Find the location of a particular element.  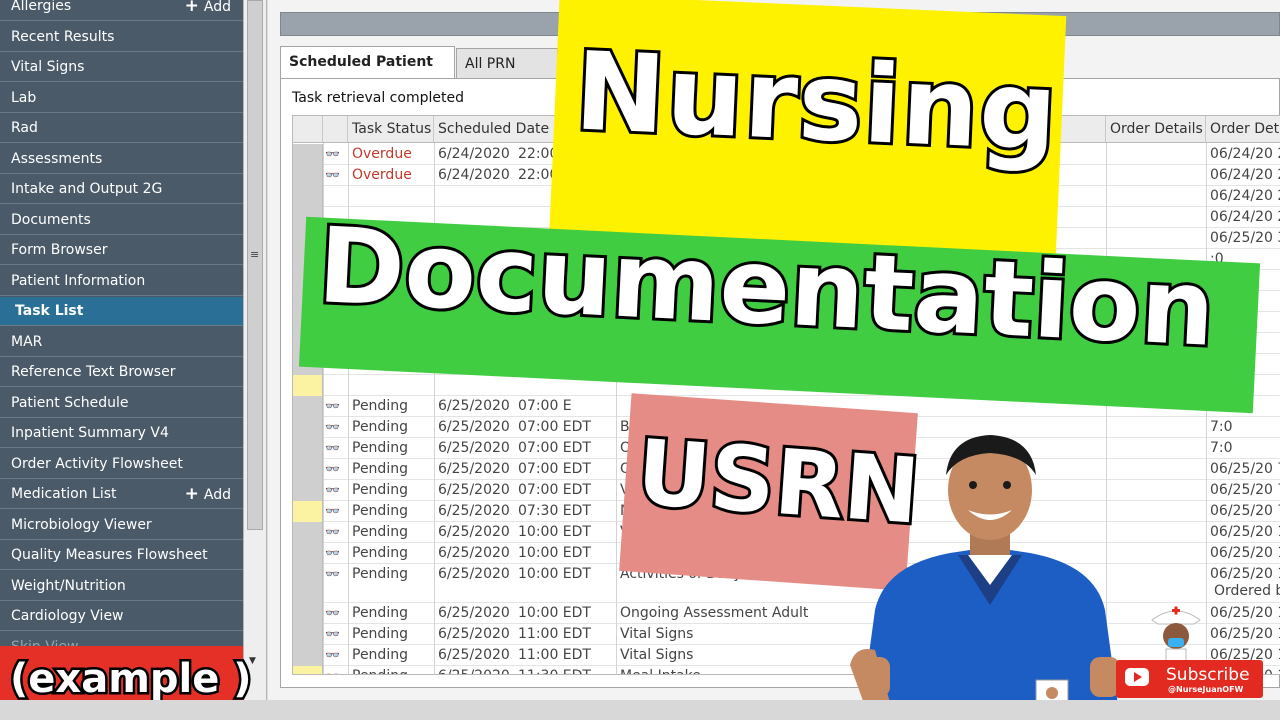

cell-time: 07:00 EDT is located at coordinates (554, 469).